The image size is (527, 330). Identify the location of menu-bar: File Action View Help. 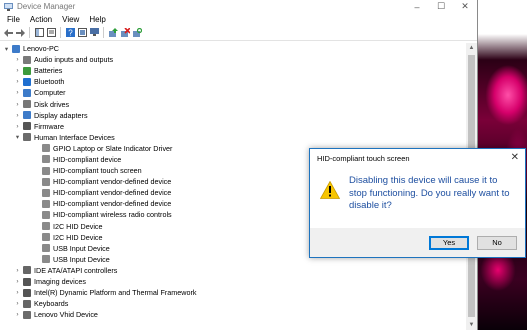
(238, 19).